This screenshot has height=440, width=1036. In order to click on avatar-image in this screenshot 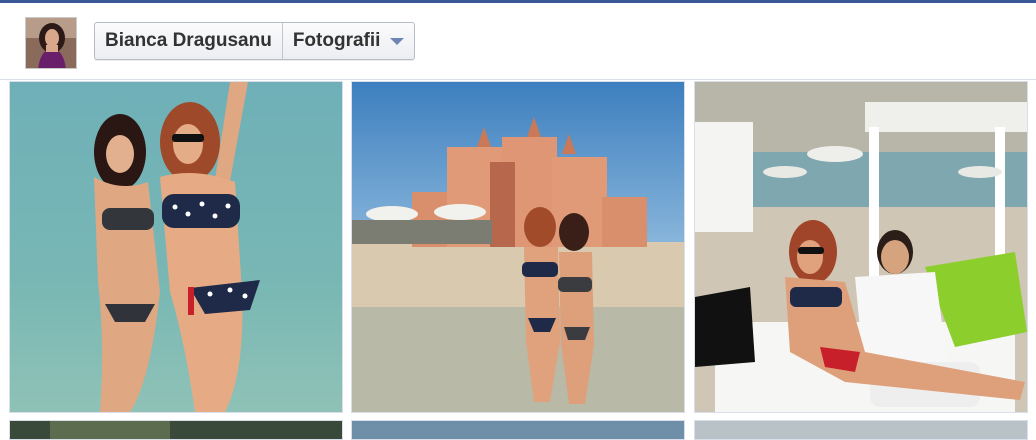, I will do `click(51, 43)`.